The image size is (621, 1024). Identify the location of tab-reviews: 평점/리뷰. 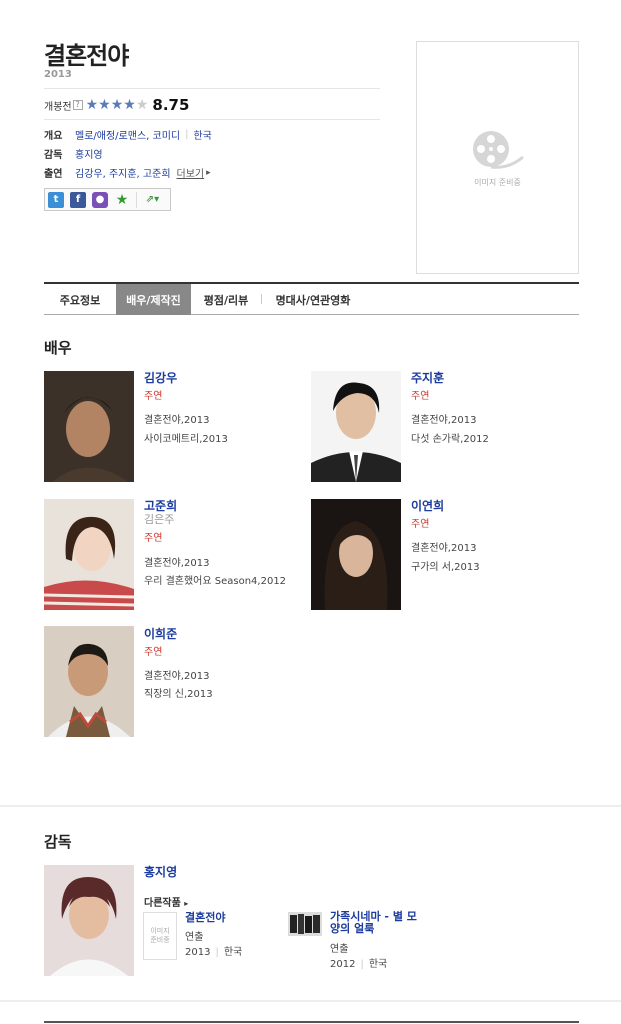
(226, 299).